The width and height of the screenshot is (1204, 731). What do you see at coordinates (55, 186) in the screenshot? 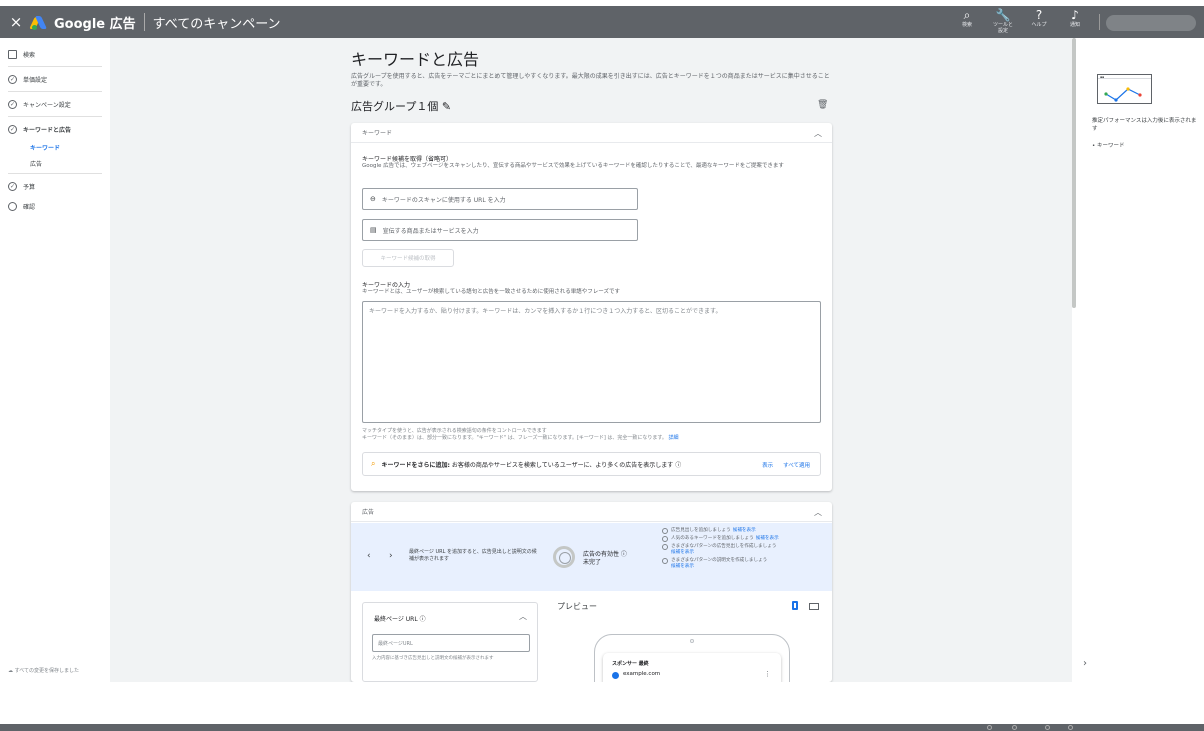
I see `sidebar-item-budget: ✓ 予算` at bounding box center [55, 186].